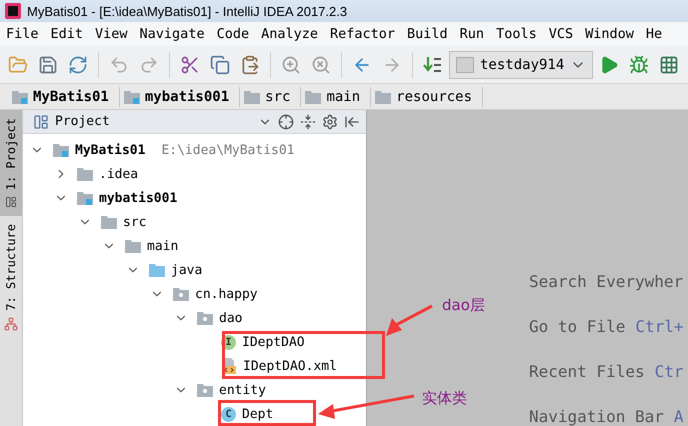 The width and height of the screenshot is (688, 426). Describe the element at coordinates (110, 150) in the screenshot. I see `tree-item: MyBatis01` at that location.